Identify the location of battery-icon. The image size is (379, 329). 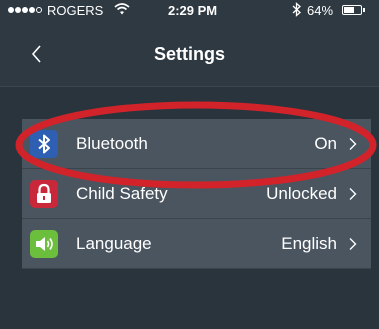
(352, 10).